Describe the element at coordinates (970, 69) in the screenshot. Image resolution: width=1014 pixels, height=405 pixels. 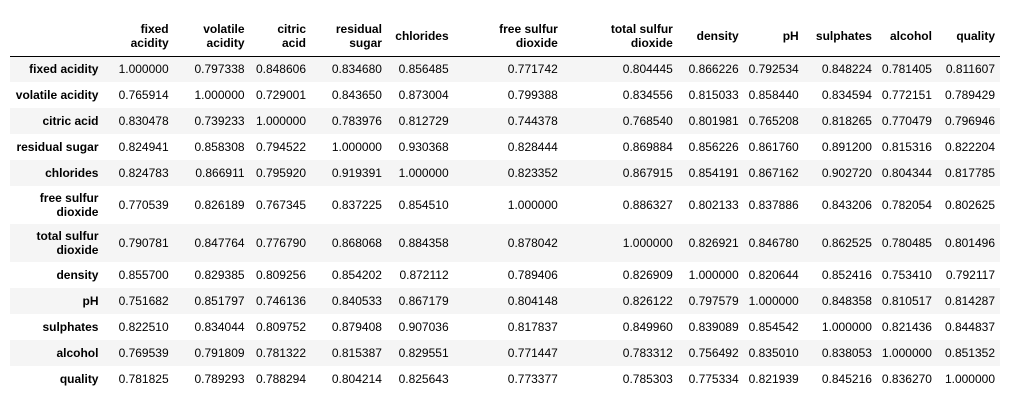
I see `table-cell: 0.811607` at that location.